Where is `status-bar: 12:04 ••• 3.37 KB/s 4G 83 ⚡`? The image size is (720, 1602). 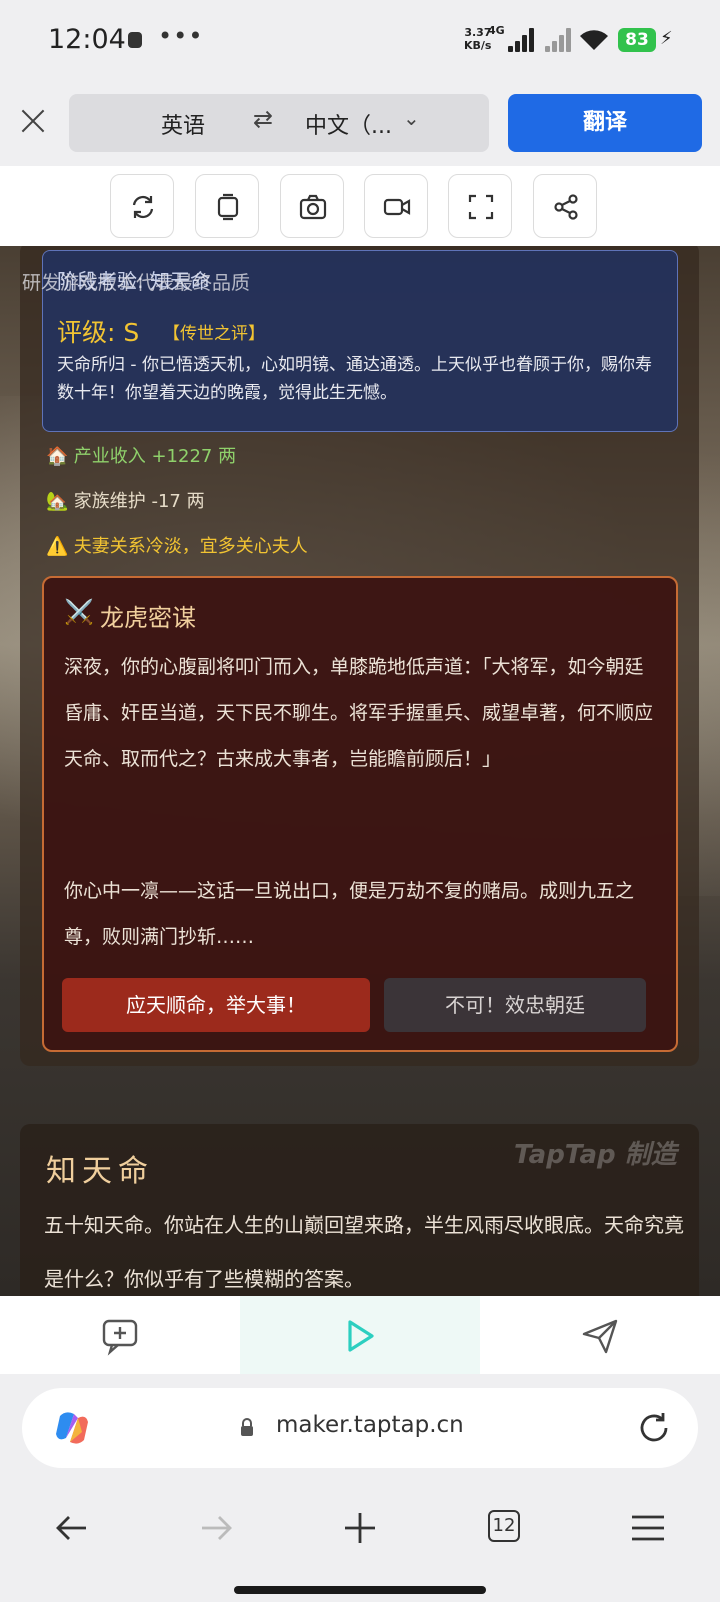 status-bar: 12:04 ••• 3.37 KB/s 4G 83 ⚡ is located at coordinates (360, 41).